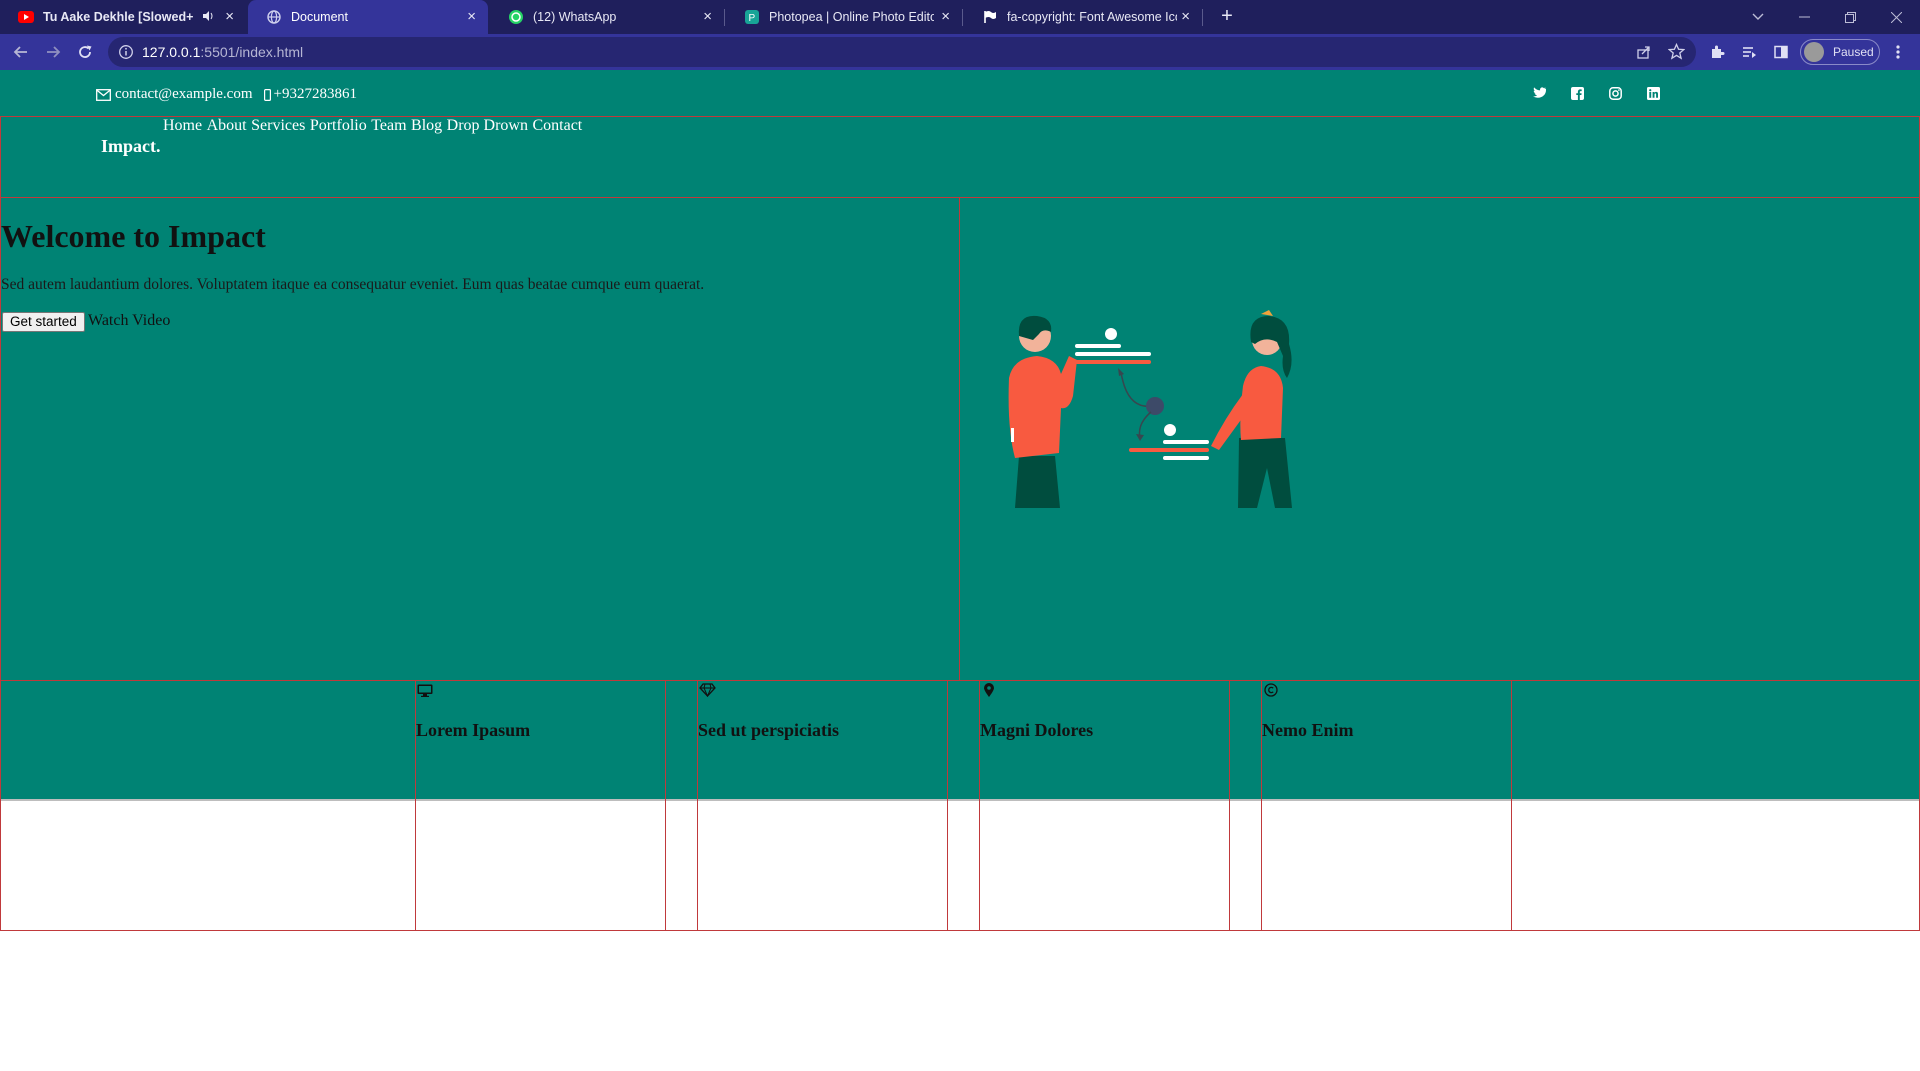 This screenshot has height=1071, width=1920. What do you see at coordinates (126, 54) in the screenshot?
I see `site-info-icon` at bounding box center [126, 54].